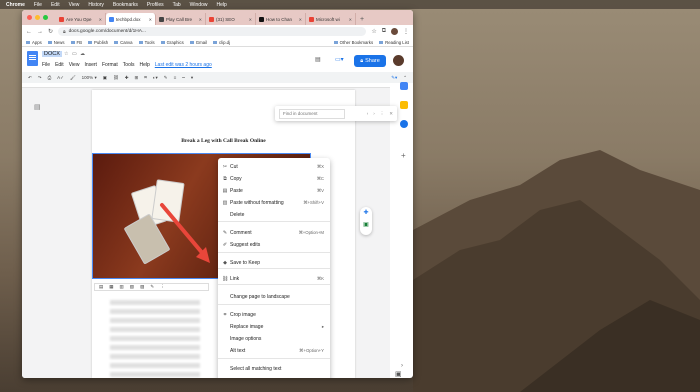 The width and height of the screenshot is (700, 392). I want to click on collapse-panel-icon: ›, so click(402, 366).